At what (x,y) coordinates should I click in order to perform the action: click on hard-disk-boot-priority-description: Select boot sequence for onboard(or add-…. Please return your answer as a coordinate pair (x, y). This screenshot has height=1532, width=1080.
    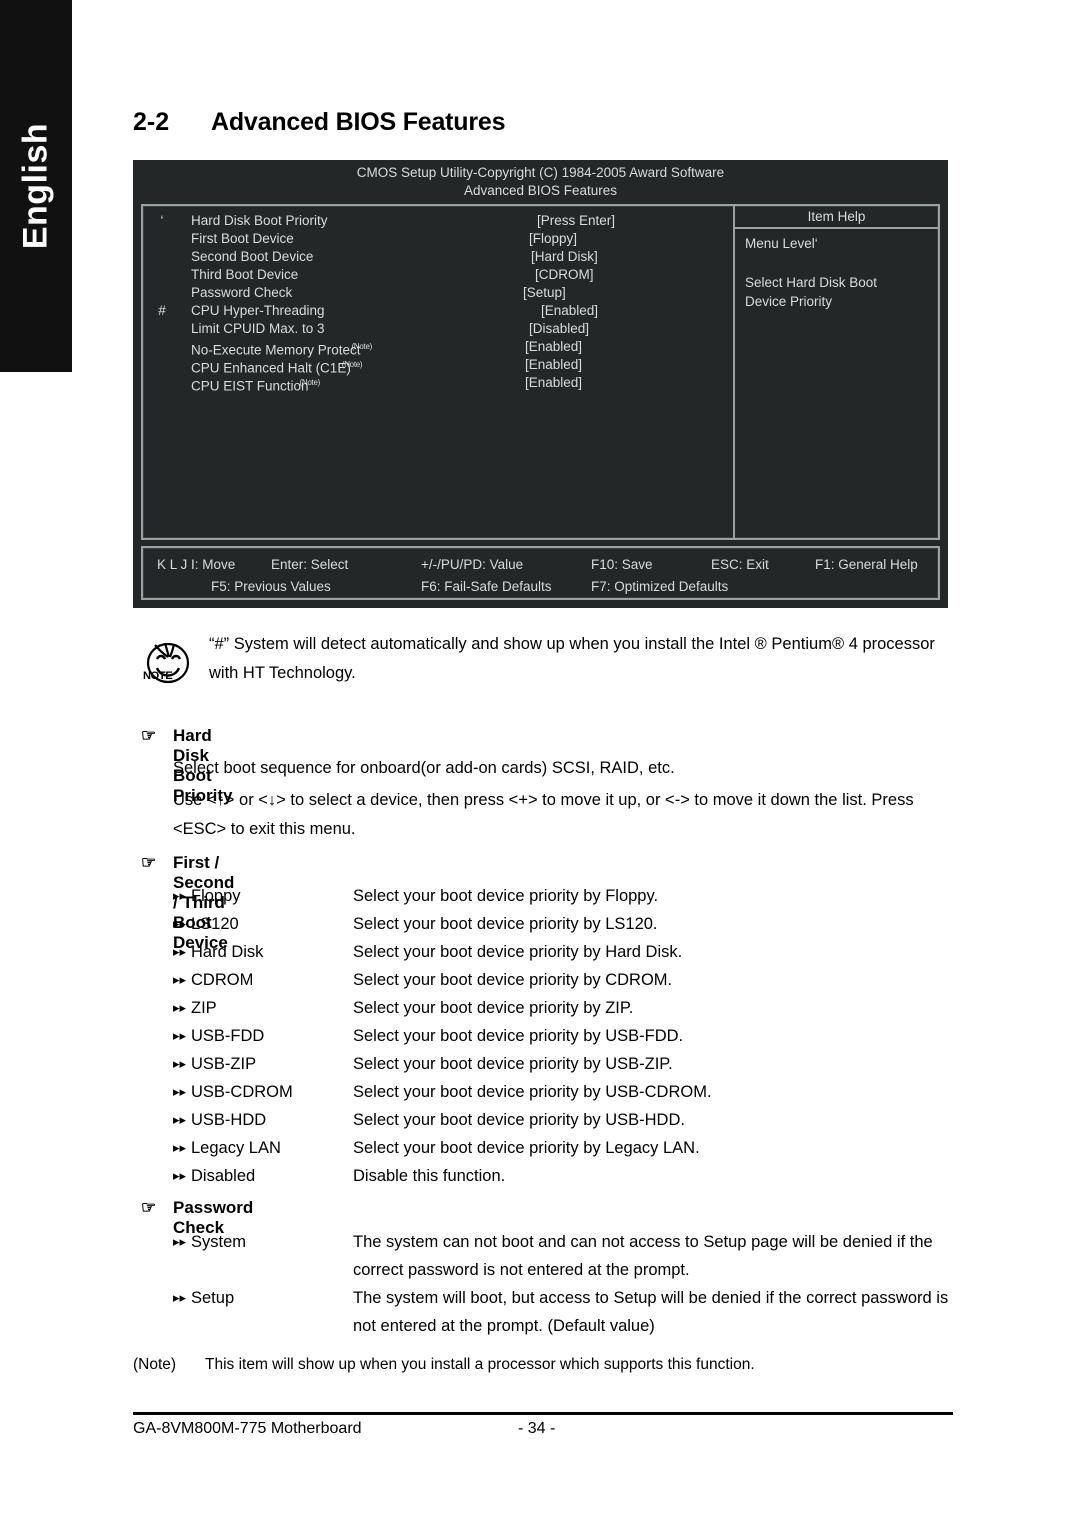
    Looking at the image, I should click on (424, 768).